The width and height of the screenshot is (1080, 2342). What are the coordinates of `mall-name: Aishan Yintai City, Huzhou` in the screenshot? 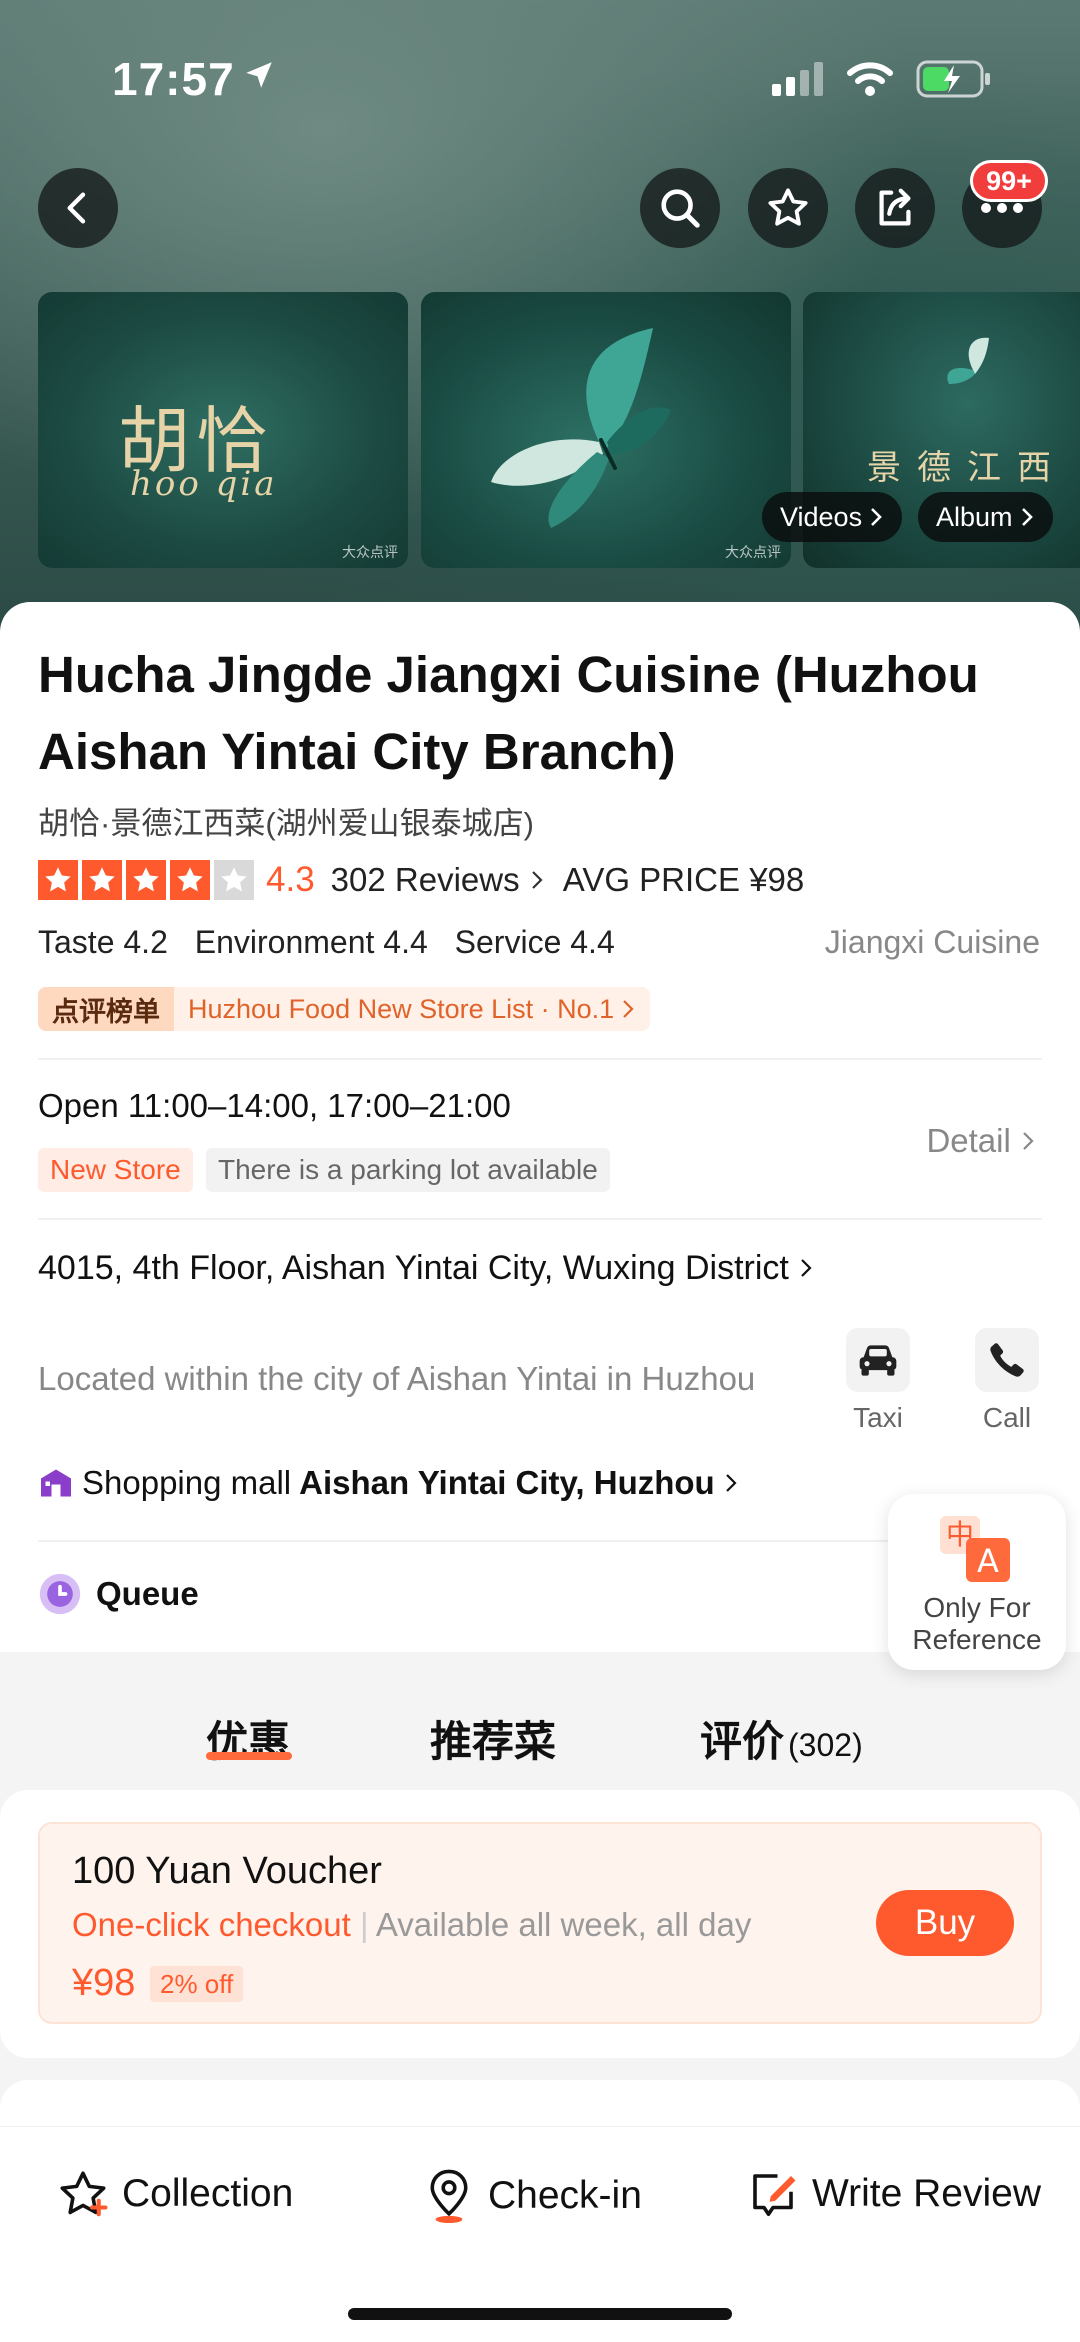 It's located at (507, 1482).